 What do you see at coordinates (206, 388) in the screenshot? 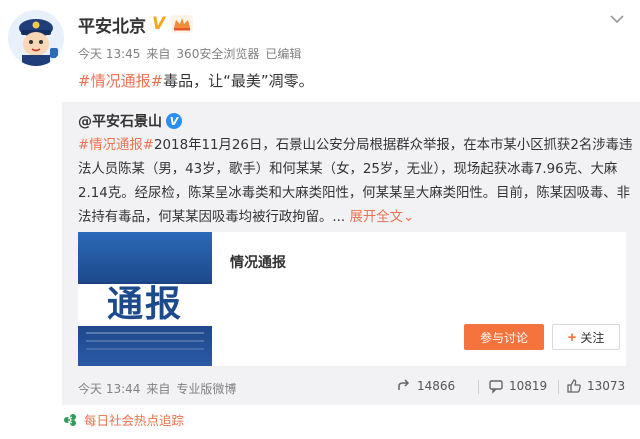
I see `repost-source: 专业版微博` at bounding box center [206, 388].